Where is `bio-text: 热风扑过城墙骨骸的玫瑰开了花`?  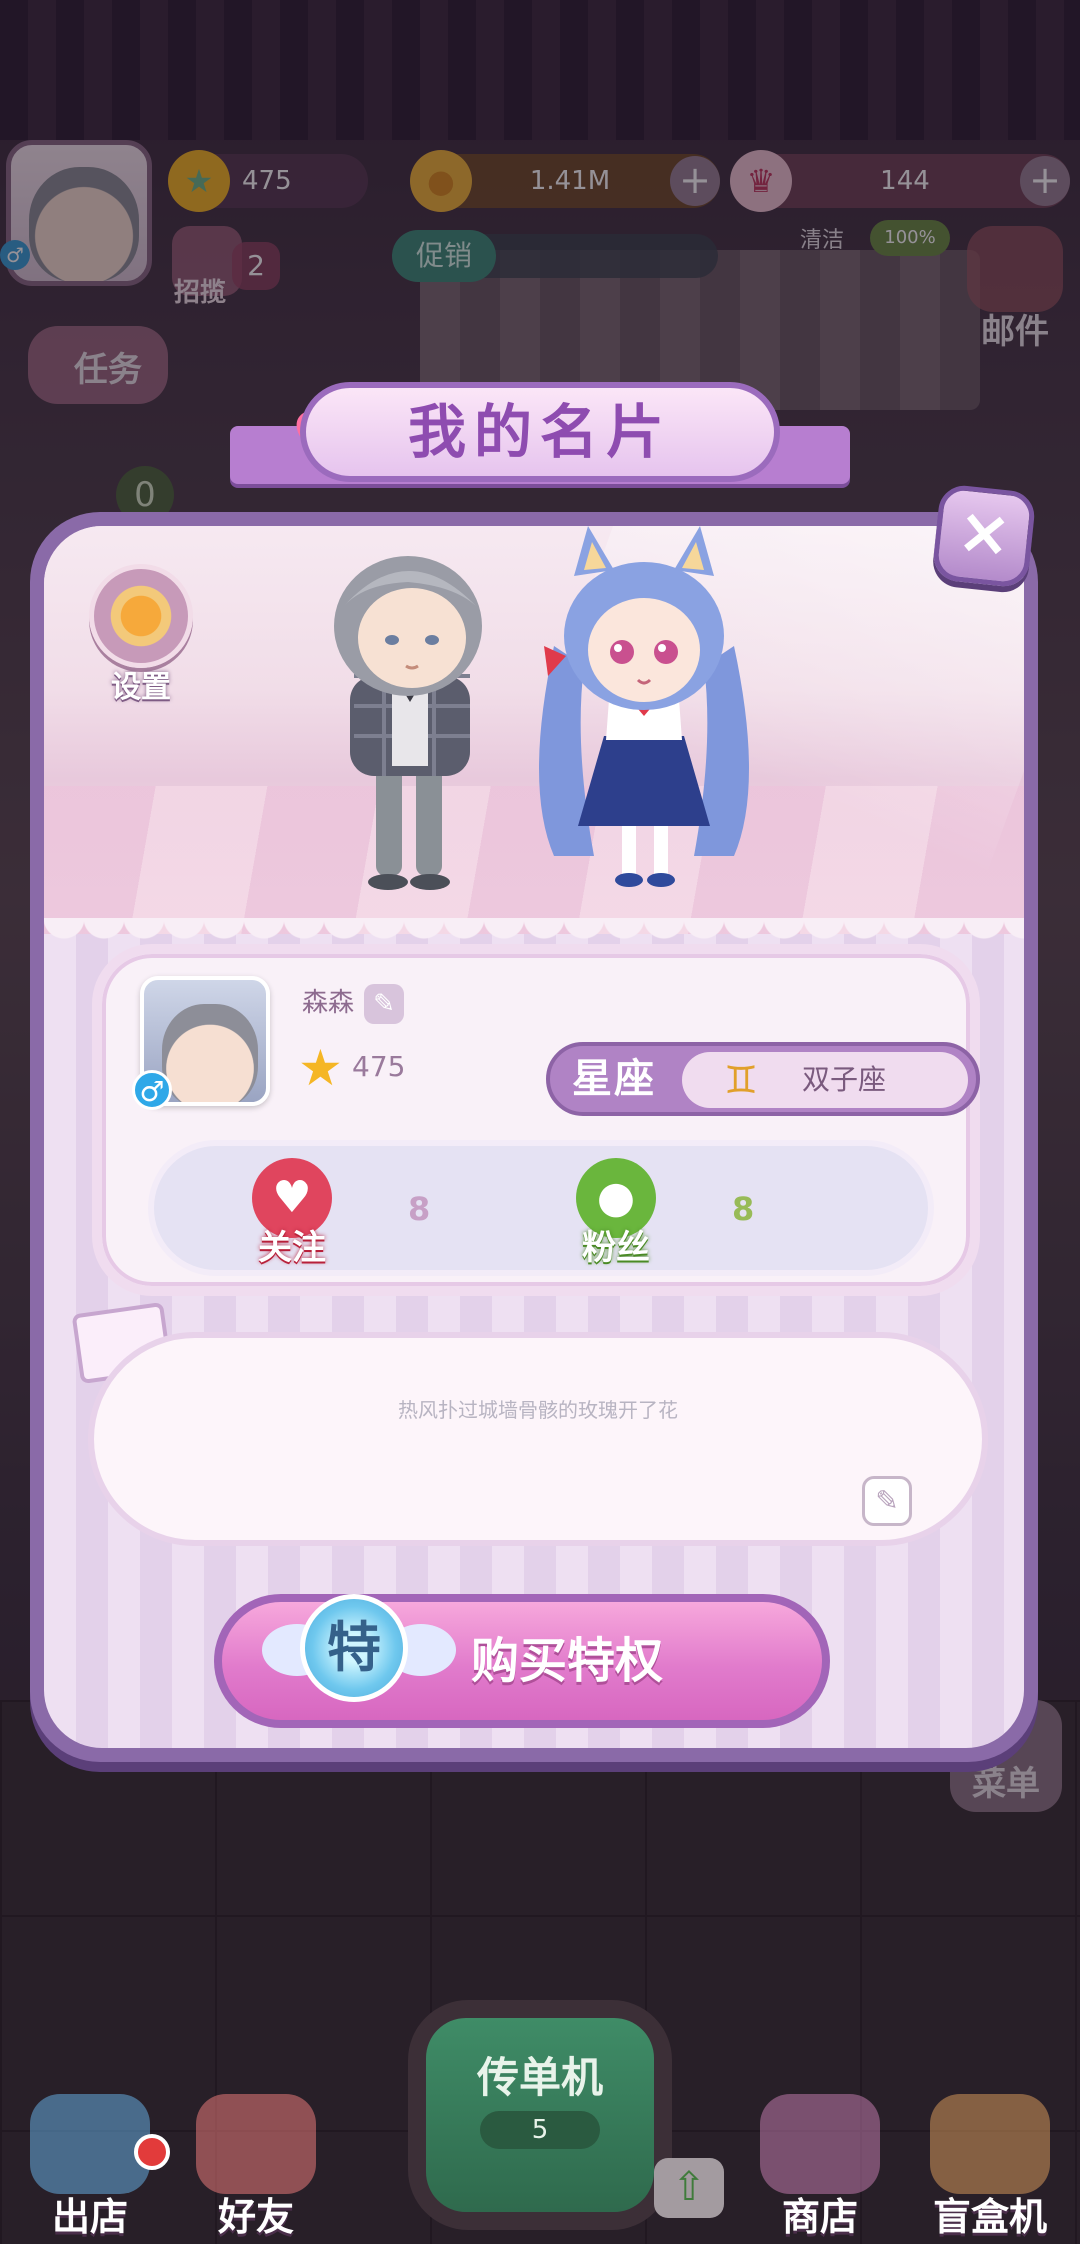 bio-text: 热风扑过城墙骨骸的玫瑰开了花 is located at coordinates (538, 1410).